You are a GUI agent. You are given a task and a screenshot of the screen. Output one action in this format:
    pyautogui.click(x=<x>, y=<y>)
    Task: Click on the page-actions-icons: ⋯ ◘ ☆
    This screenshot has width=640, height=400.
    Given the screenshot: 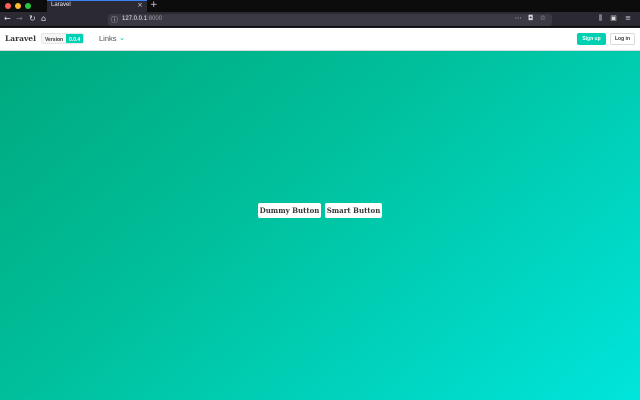 What is the action you would take?
    pyautogui.click(x=531, y=18)
    